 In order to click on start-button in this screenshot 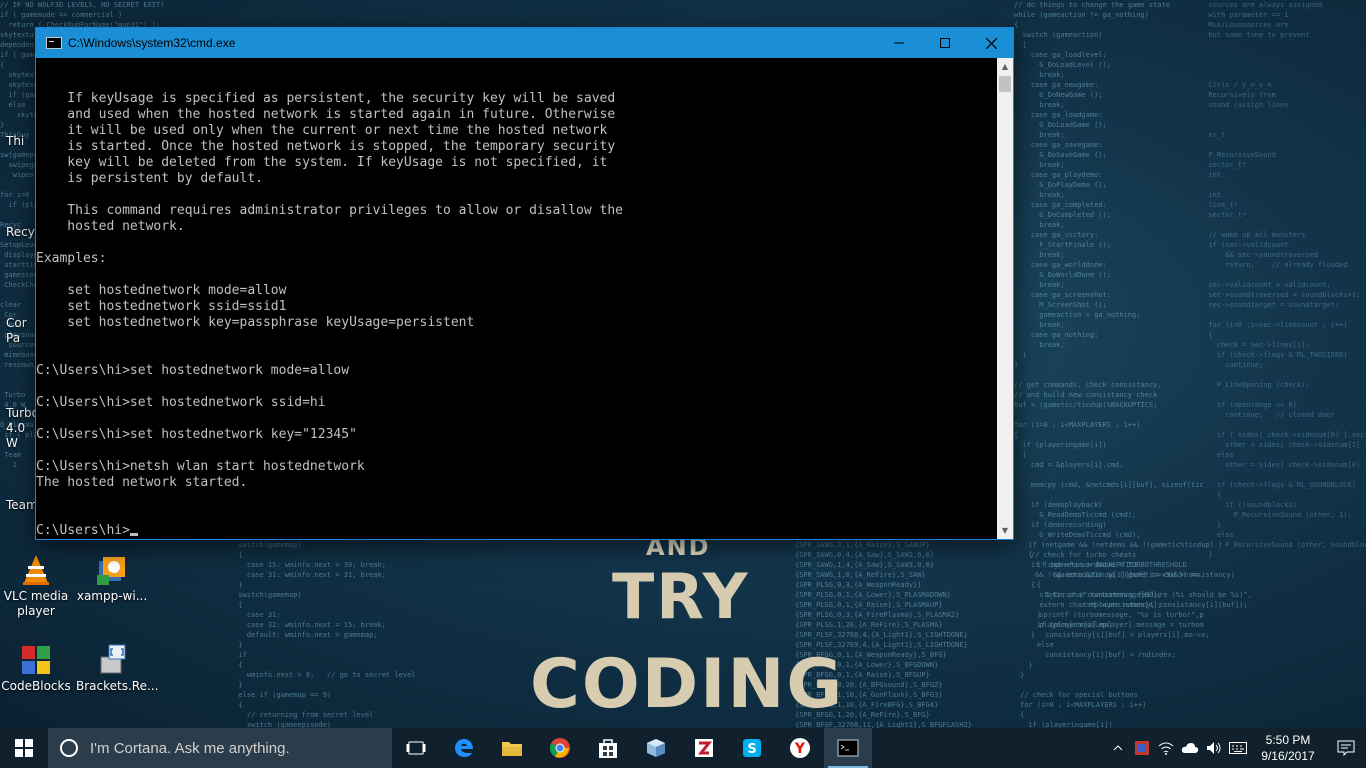, I will do `click(24, 748)`.